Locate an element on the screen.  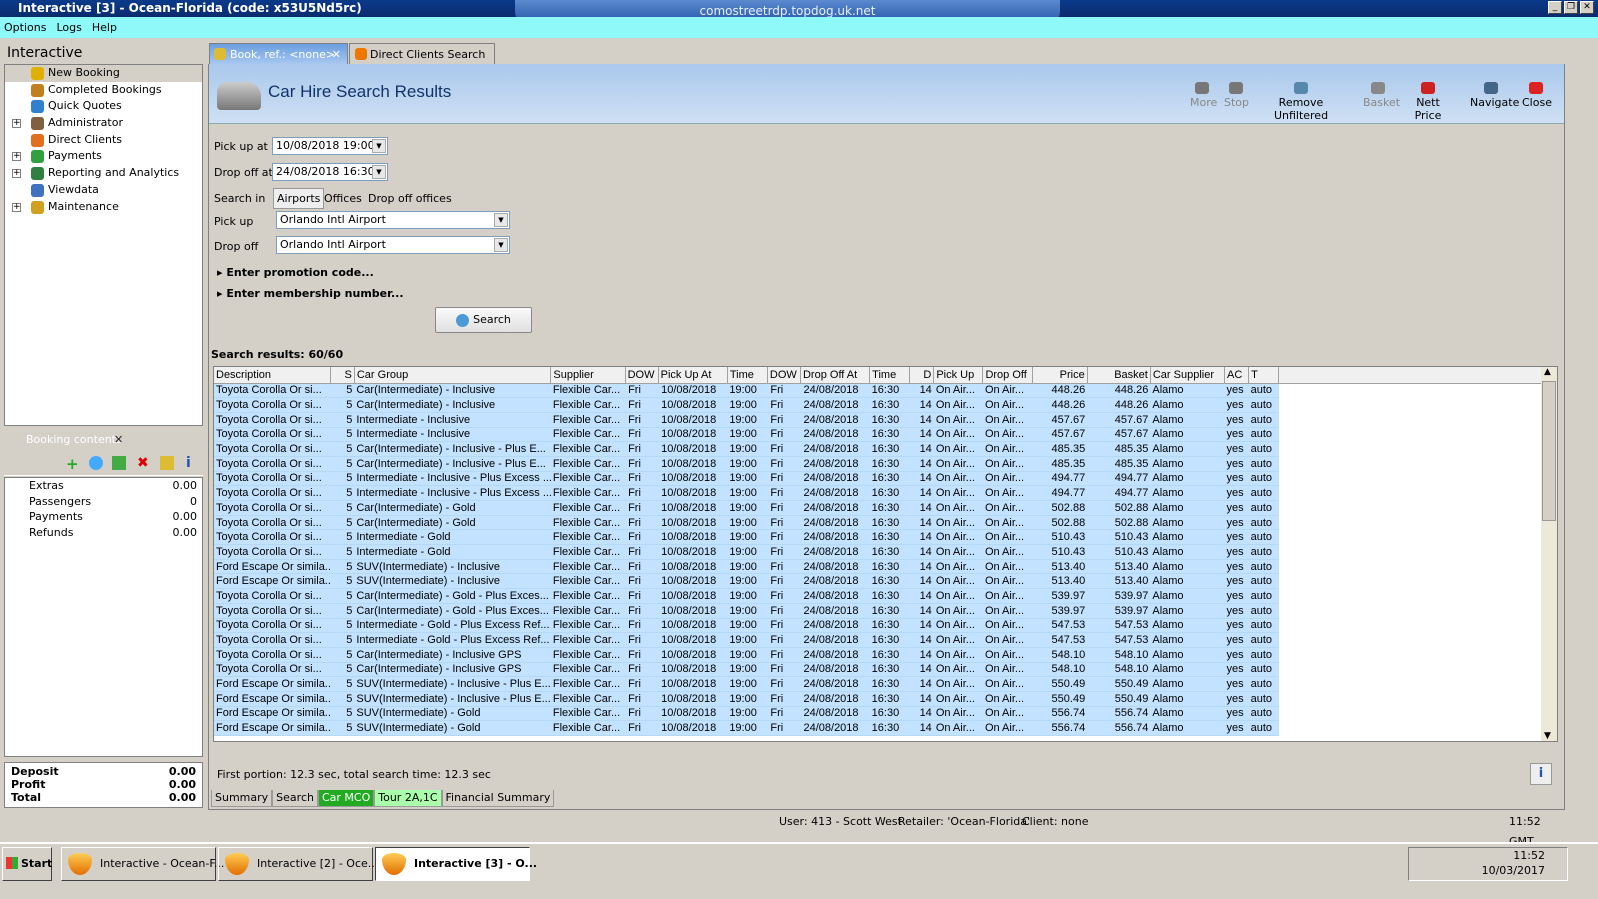
search-in-airports: Airports is located at coordinates (299, 198).